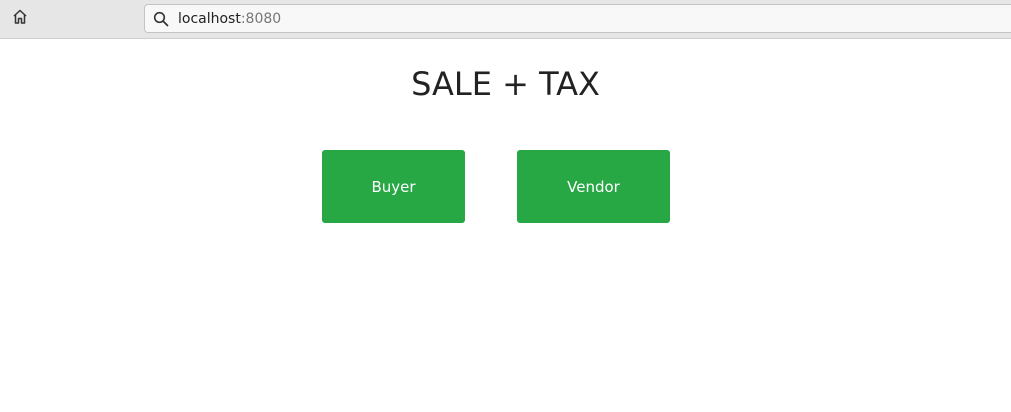  What do you see at coordinates (209, 18) in the screenshot?
I see `url-host: localhost` at bounding box center [209, 18].